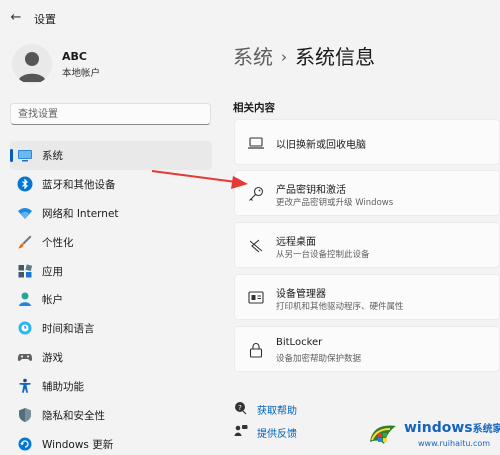 Image resolution: width=500 pixels, height=455 pixels. What do you see at coordinates (45, 19) in the screenshot?
I see `app-title: 设置` at bounding box center [45, 19].